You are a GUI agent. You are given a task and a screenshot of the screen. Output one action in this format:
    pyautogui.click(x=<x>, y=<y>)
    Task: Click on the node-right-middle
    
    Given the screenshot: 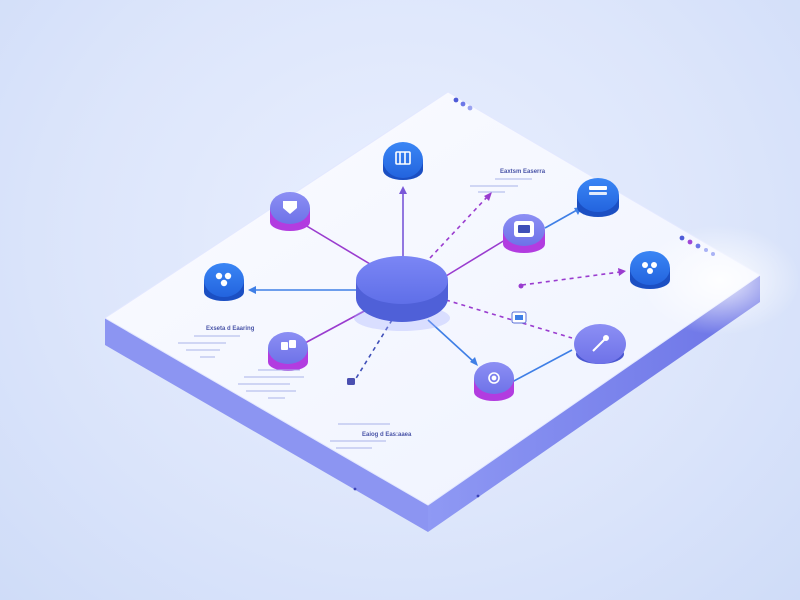 What is the action you would take?
    pyautogui.click(x=524, y=233)
    